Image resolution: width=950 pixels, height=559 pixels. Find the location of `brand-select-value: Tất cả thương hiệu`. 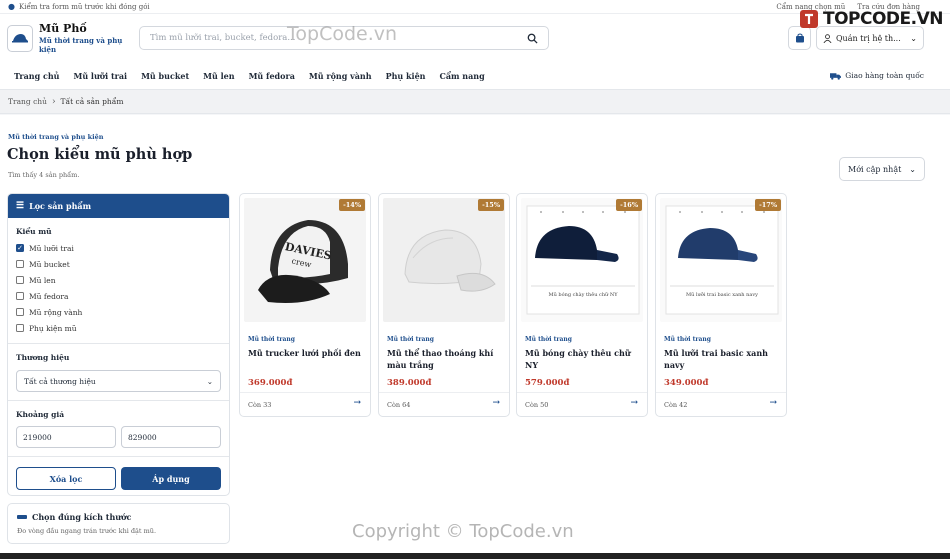

brand-select-value: Tất cả thương hiệu is located at coordinates (60, 381).